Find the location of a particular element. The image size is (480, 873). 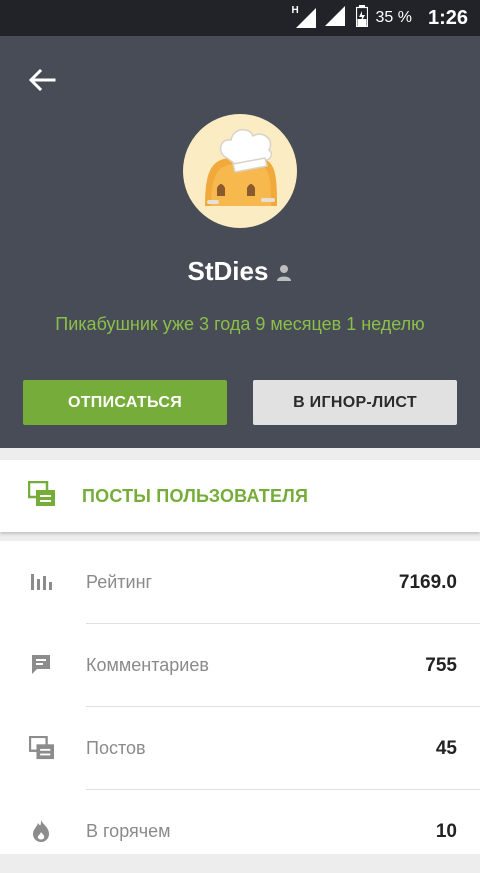

unsubscribe-button: ОТПИСАТЬСЯ is located at coordinates (125, 402).